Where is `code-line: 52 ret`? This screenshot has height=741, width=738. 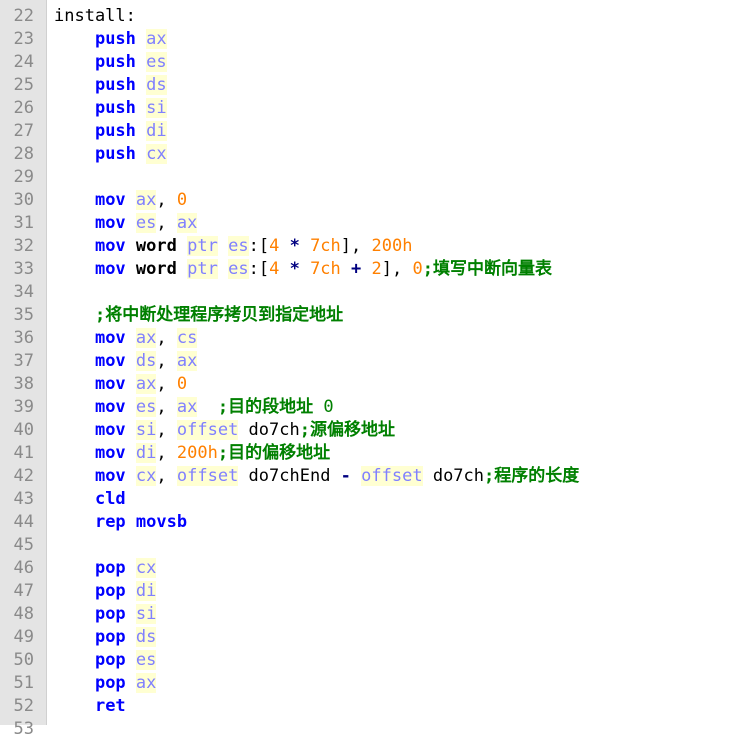
code-line: 52 ret is located at coordinates (369, 706).